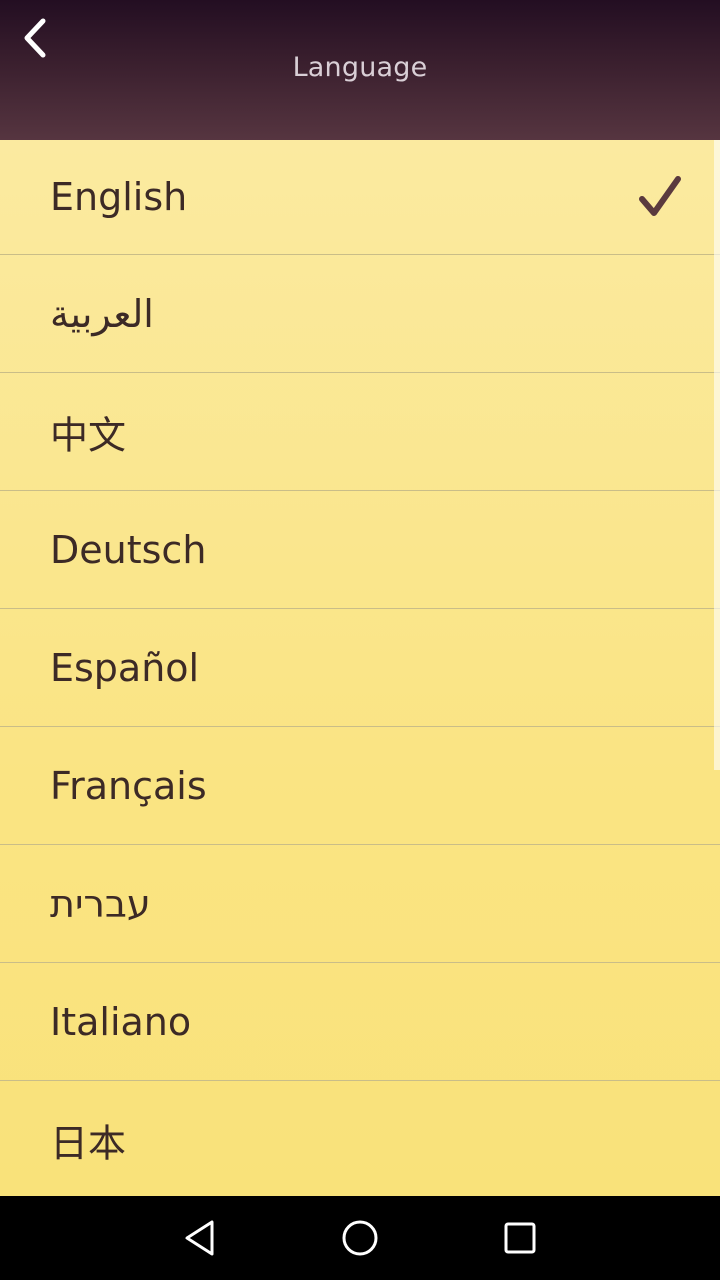 Image resolution: width=720 pixels, height=1280 pixels. Describe the element at coordinates (360, 786) in the screenshot. I see `language-item-french: Français` at that location.